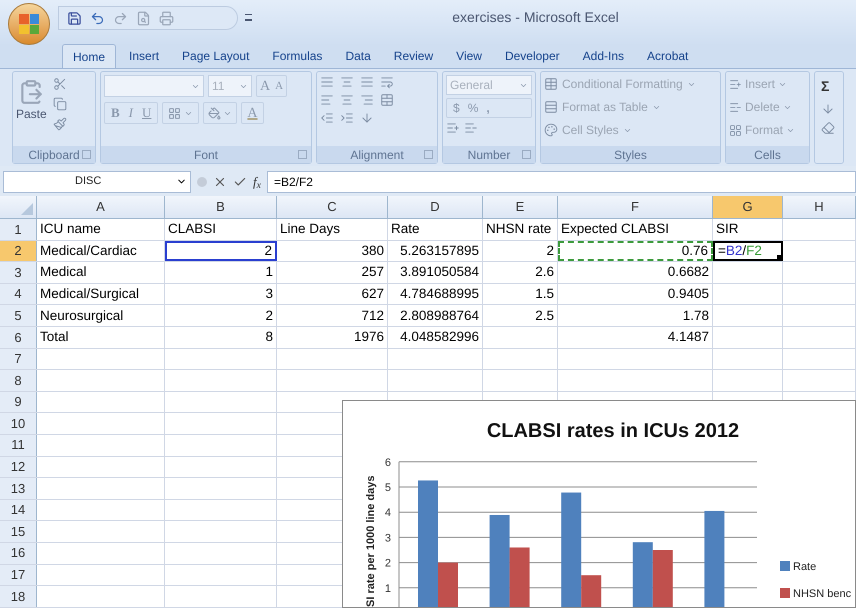 The width and height of the screenshot is (856, 608). I want to click on table-cell: 5.263157895, so click(435, 251).